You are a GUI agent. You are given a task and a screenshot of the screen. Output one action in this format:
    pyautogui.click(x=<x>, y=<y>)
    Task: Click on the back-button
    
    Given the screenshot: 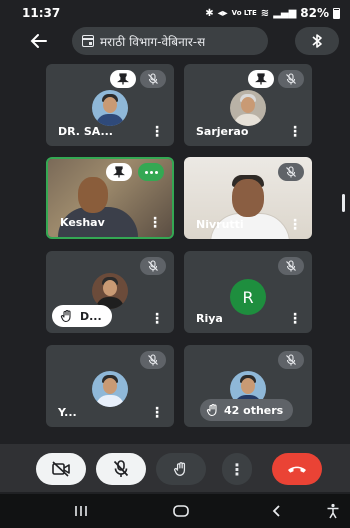 What is the action you would take?
    pyautogui.click(x=39, y=41)
    